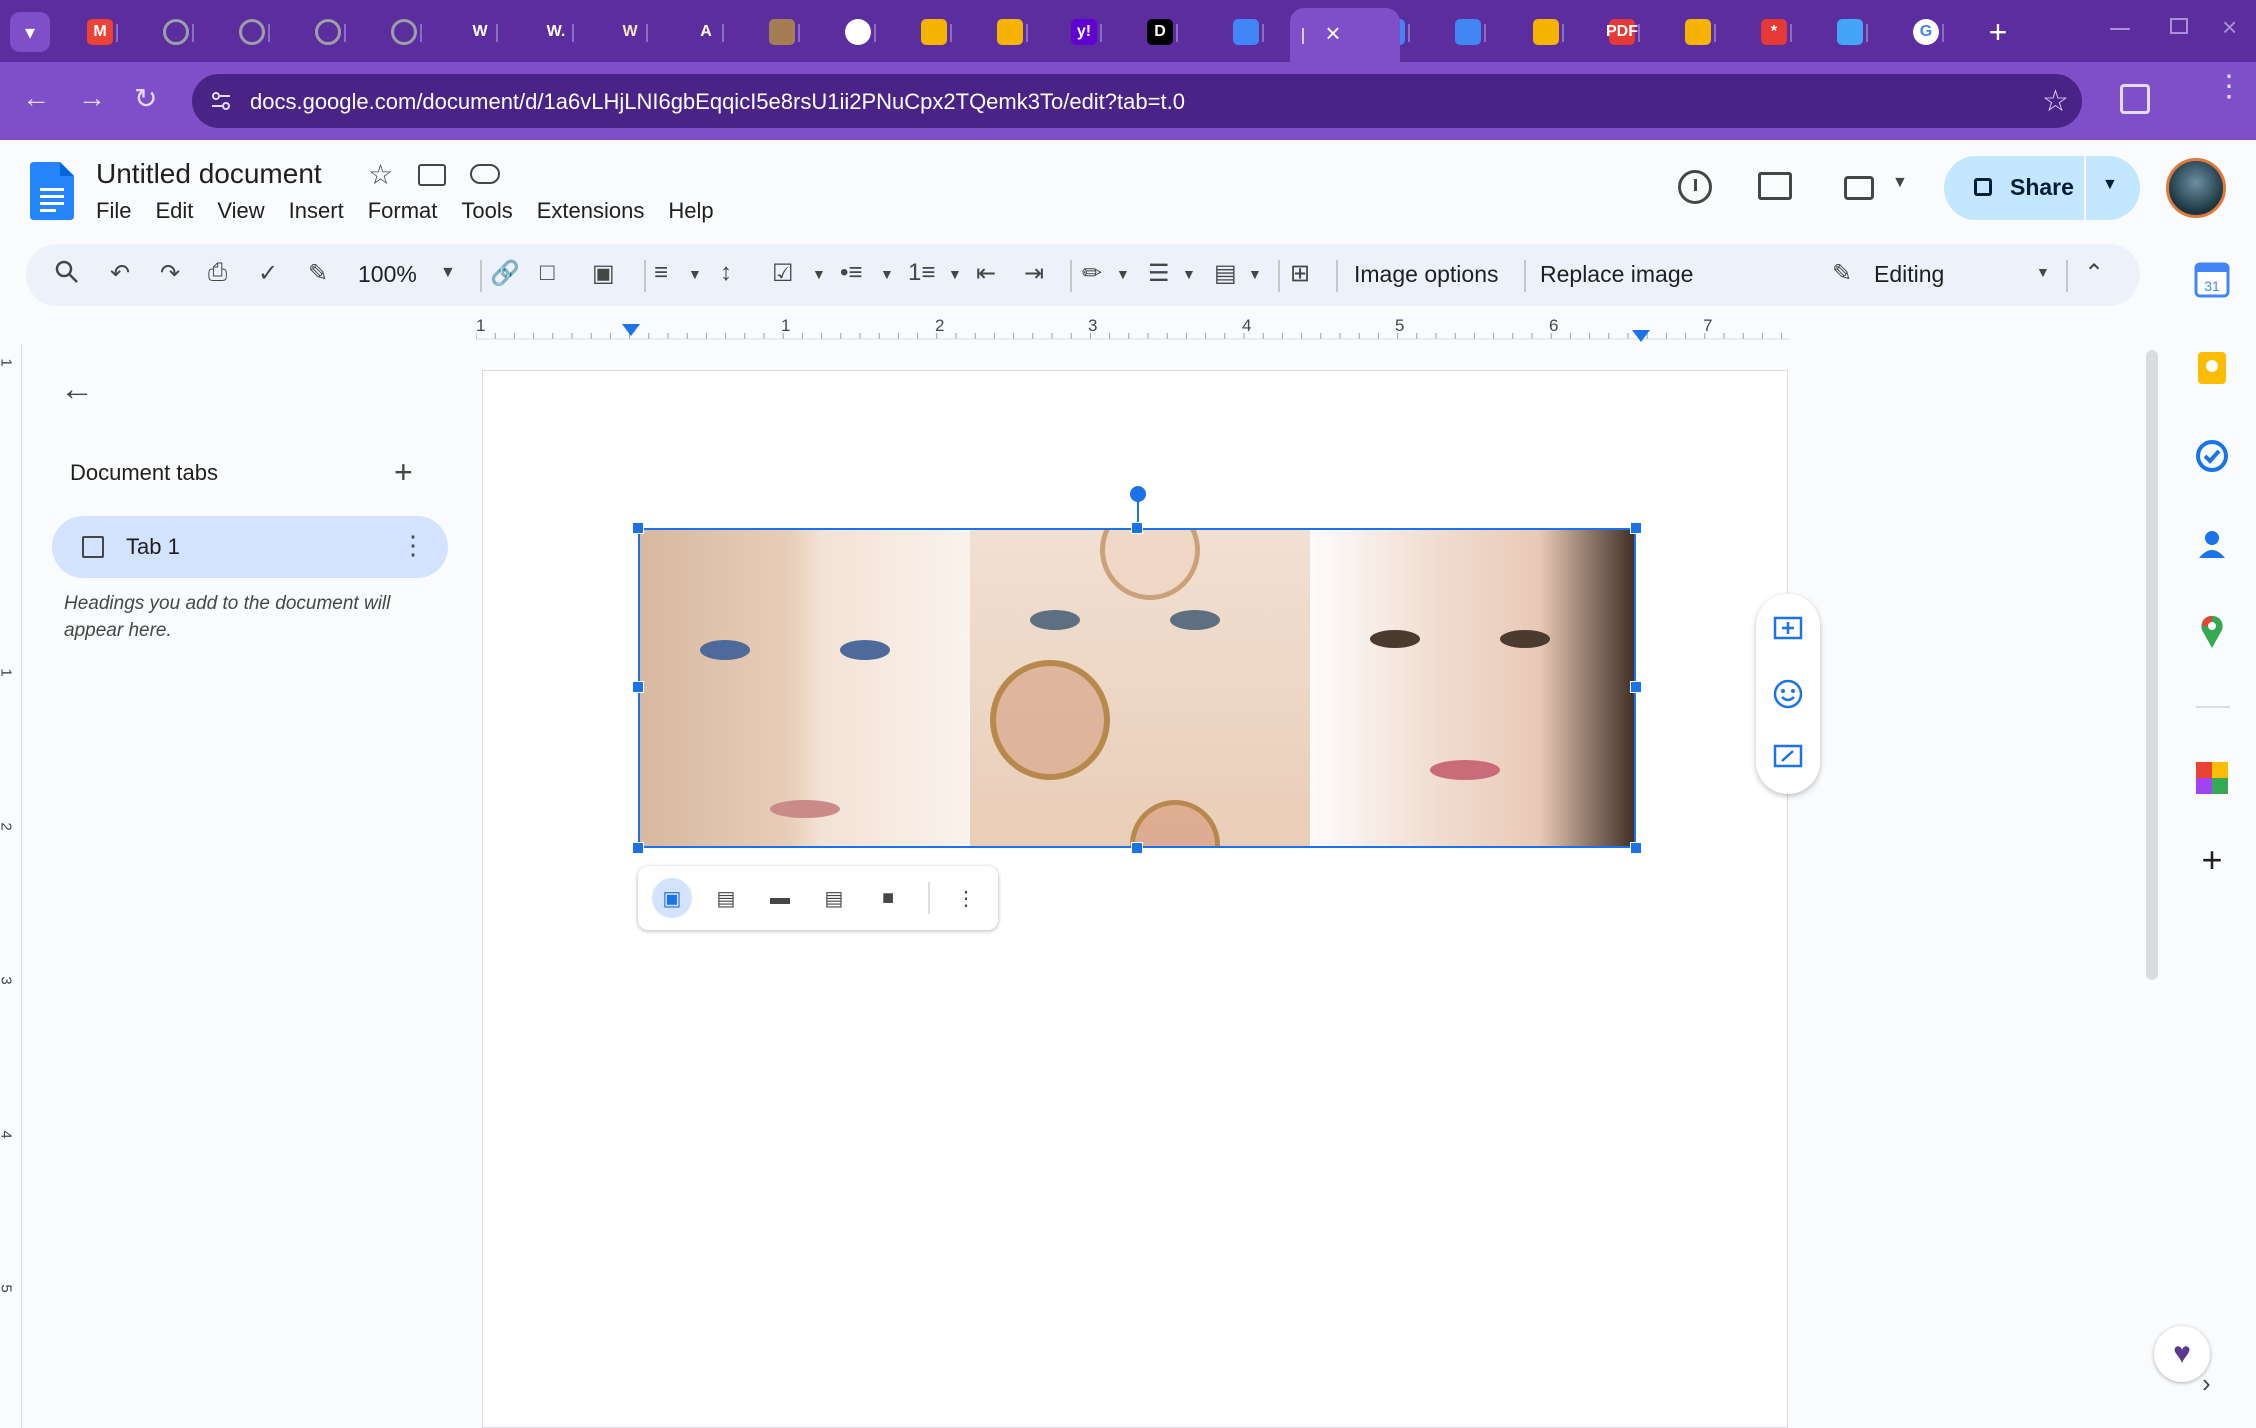  What do you see at coordinates (246, 211) in the screenshot?
I see `menu-view: View` at bounding box center [246, 211].